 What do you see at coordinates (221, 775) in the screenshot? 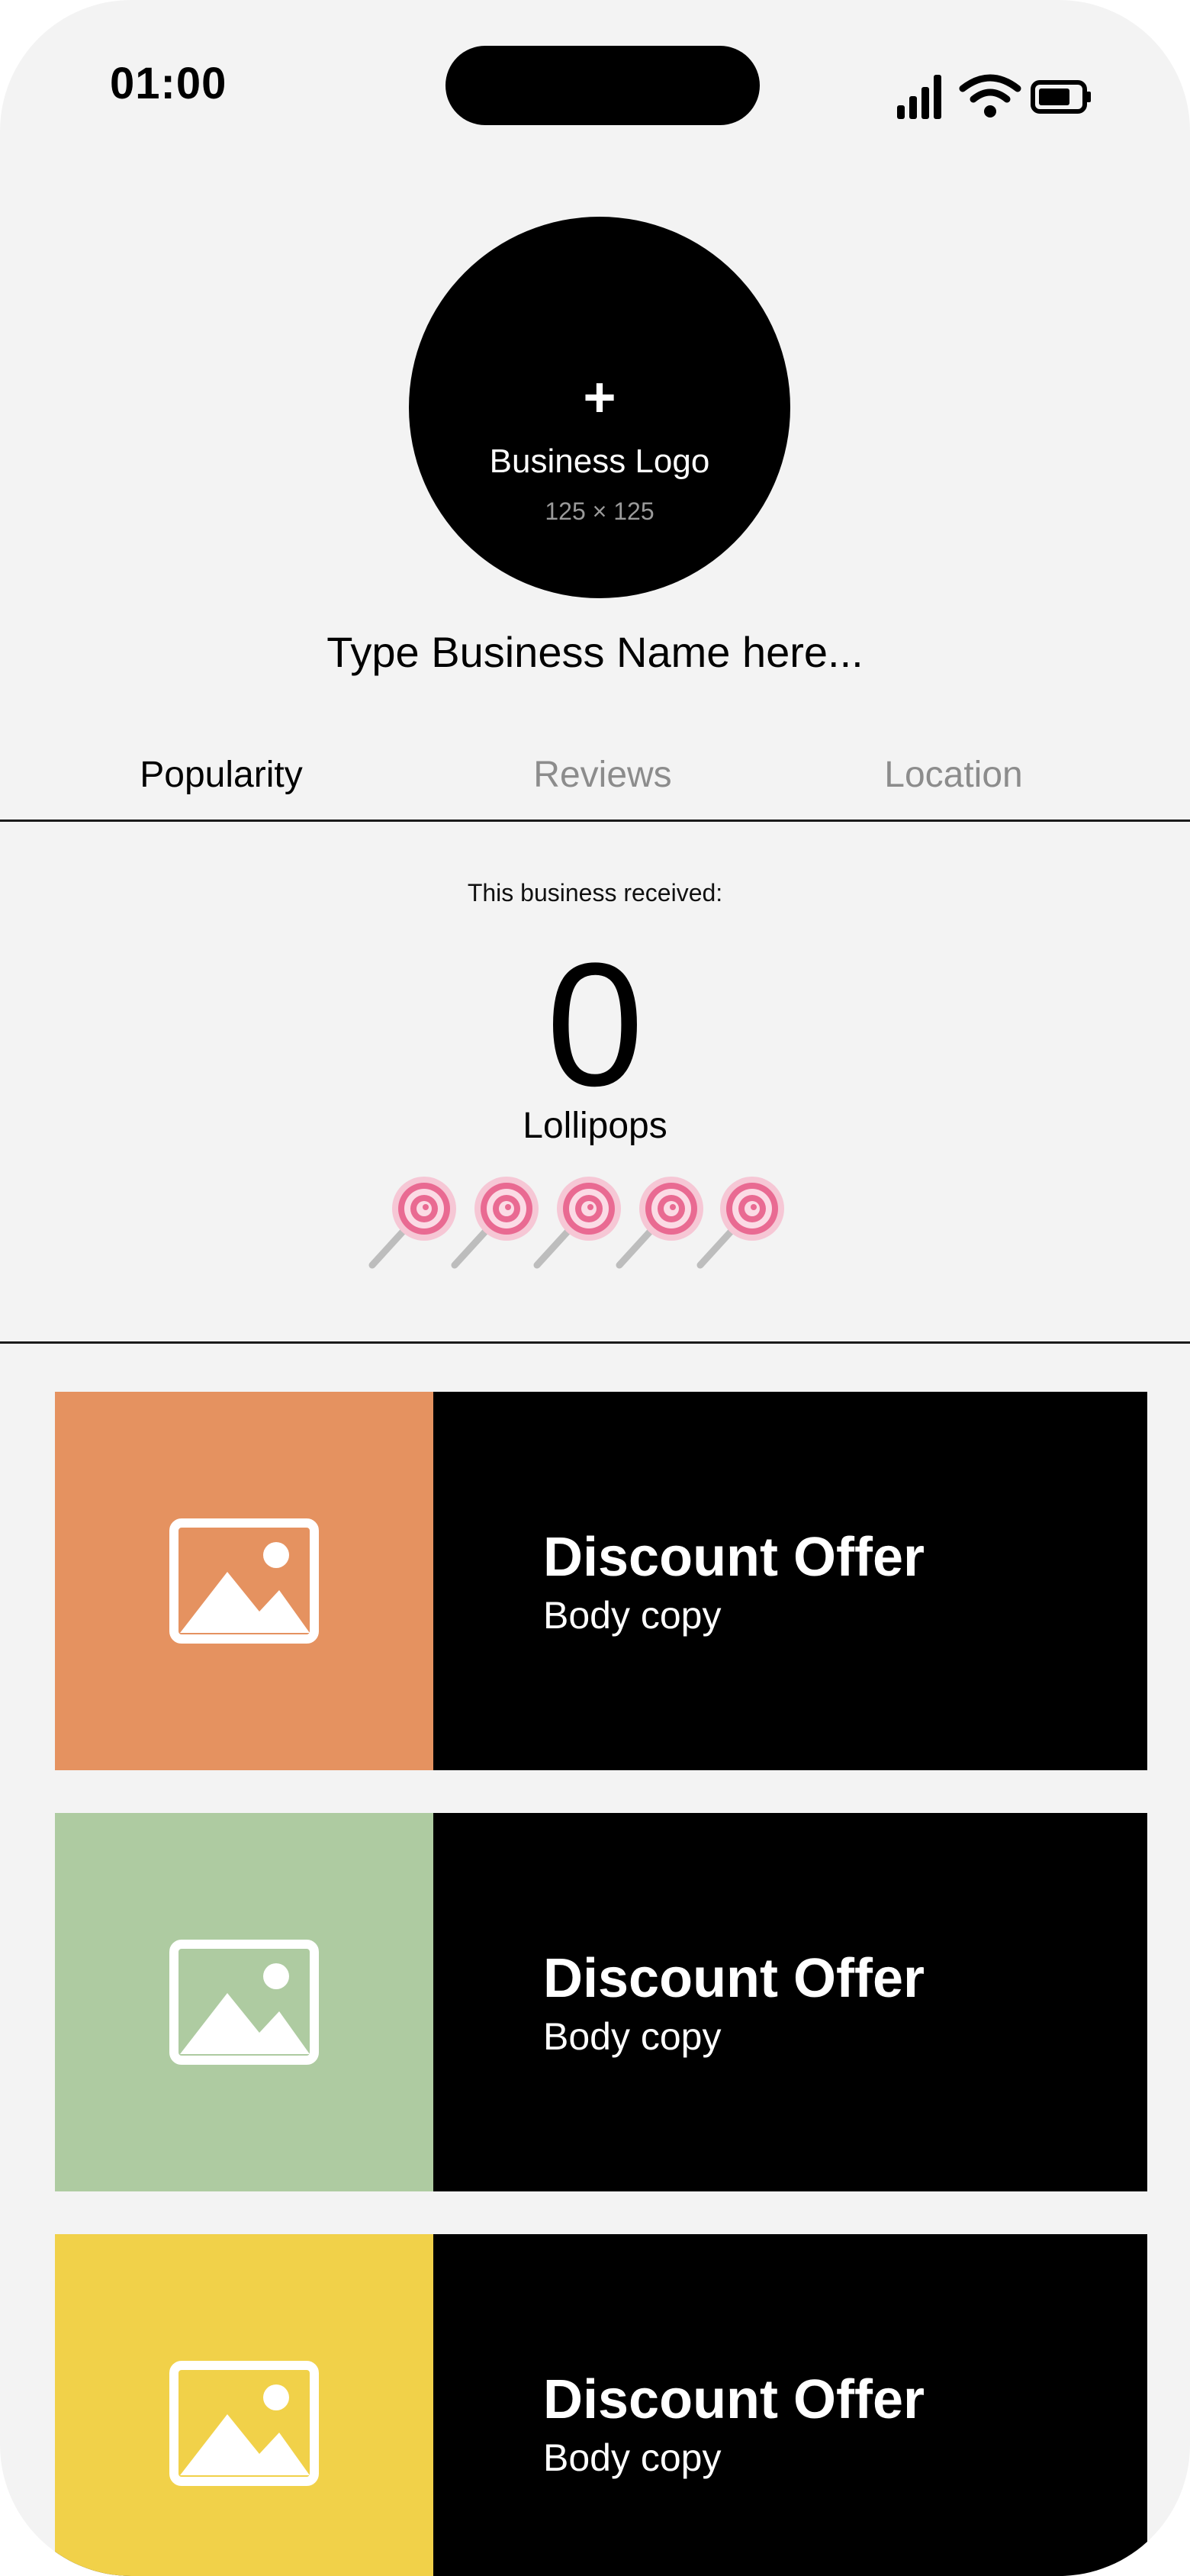
I see `tab-popularity: Popularity` at bounding box center [221, 775].